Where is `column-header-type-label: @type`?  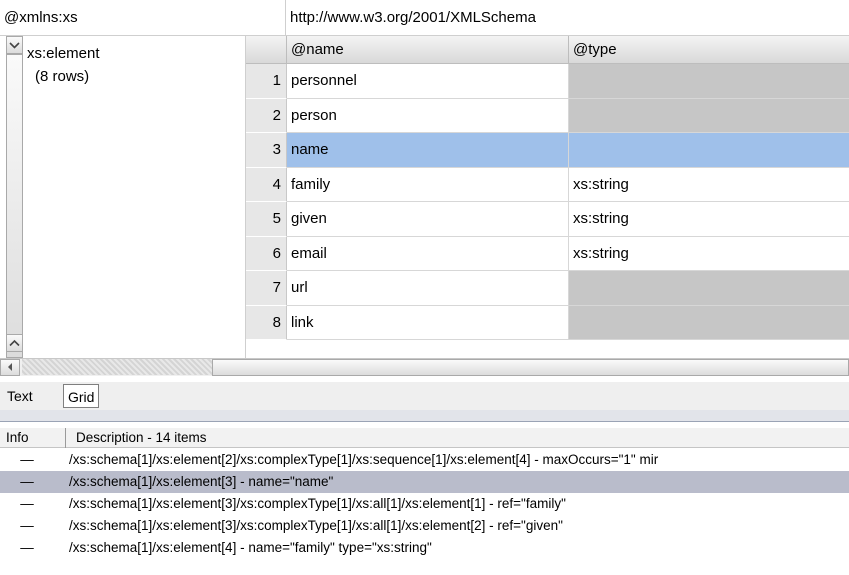
column-header-type-label: @type is located at coordinates (595, 49).